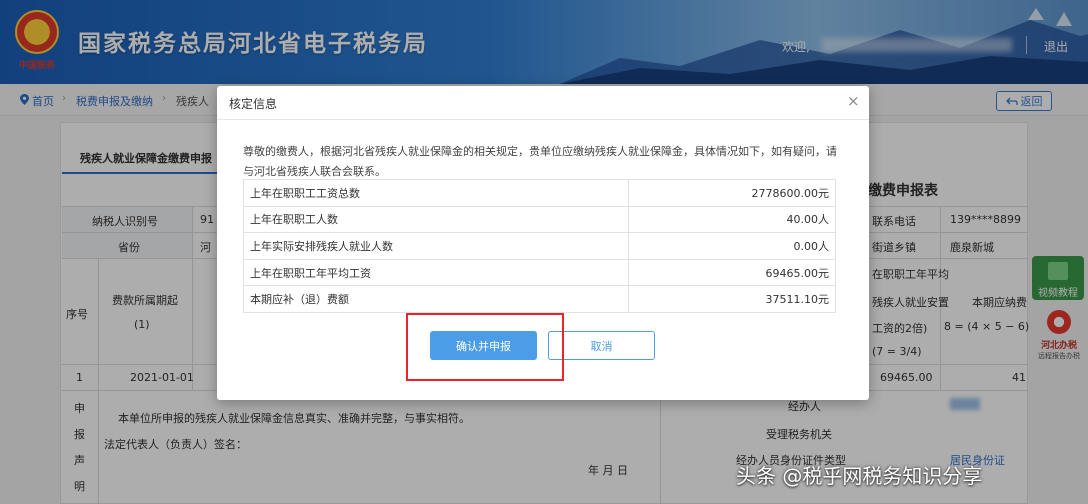 The image size is (1088, 504). Describe the element at coordinates (436, 246) in the screenshot. I see `row-label: 上年实际安排残疾人就业人数` at that location.